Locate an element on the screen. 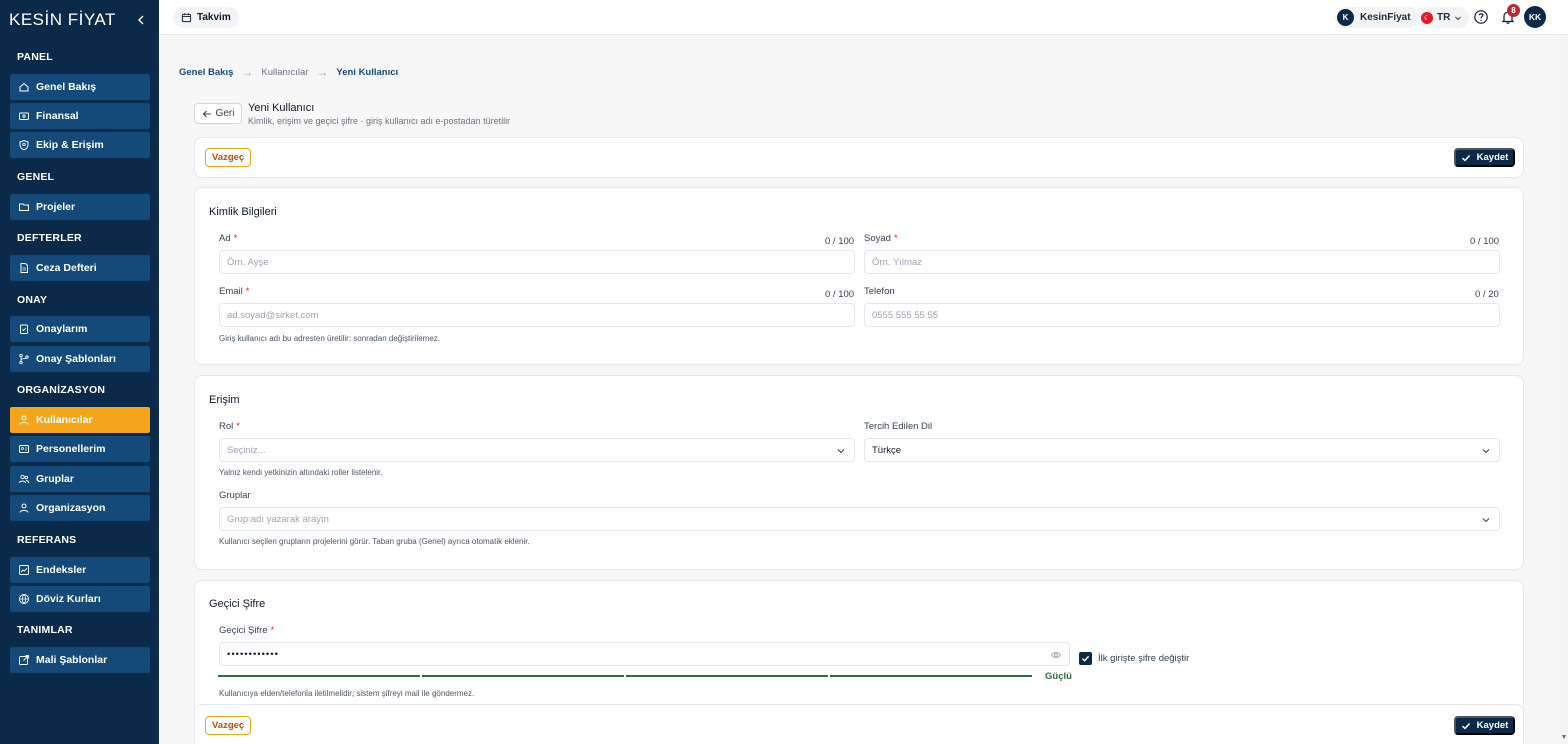 The width and height of the screenshot is (1568, 744). user-avatar: KK is located at coordinates (1535, 17).